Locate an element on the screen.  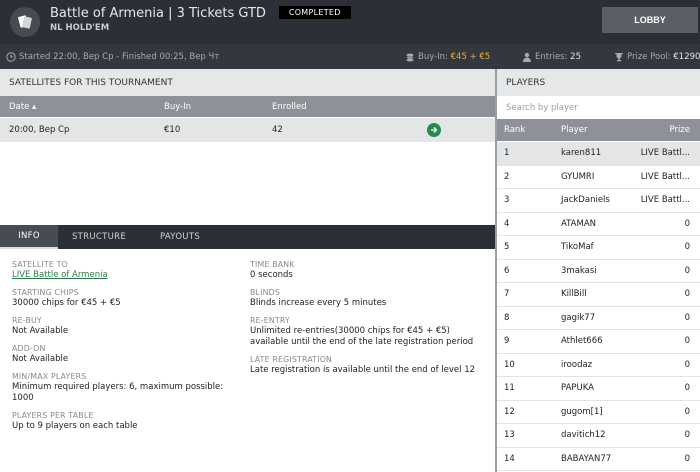
starting-chips-label: STARTING CHIPS is located at coordinates (45, 292).